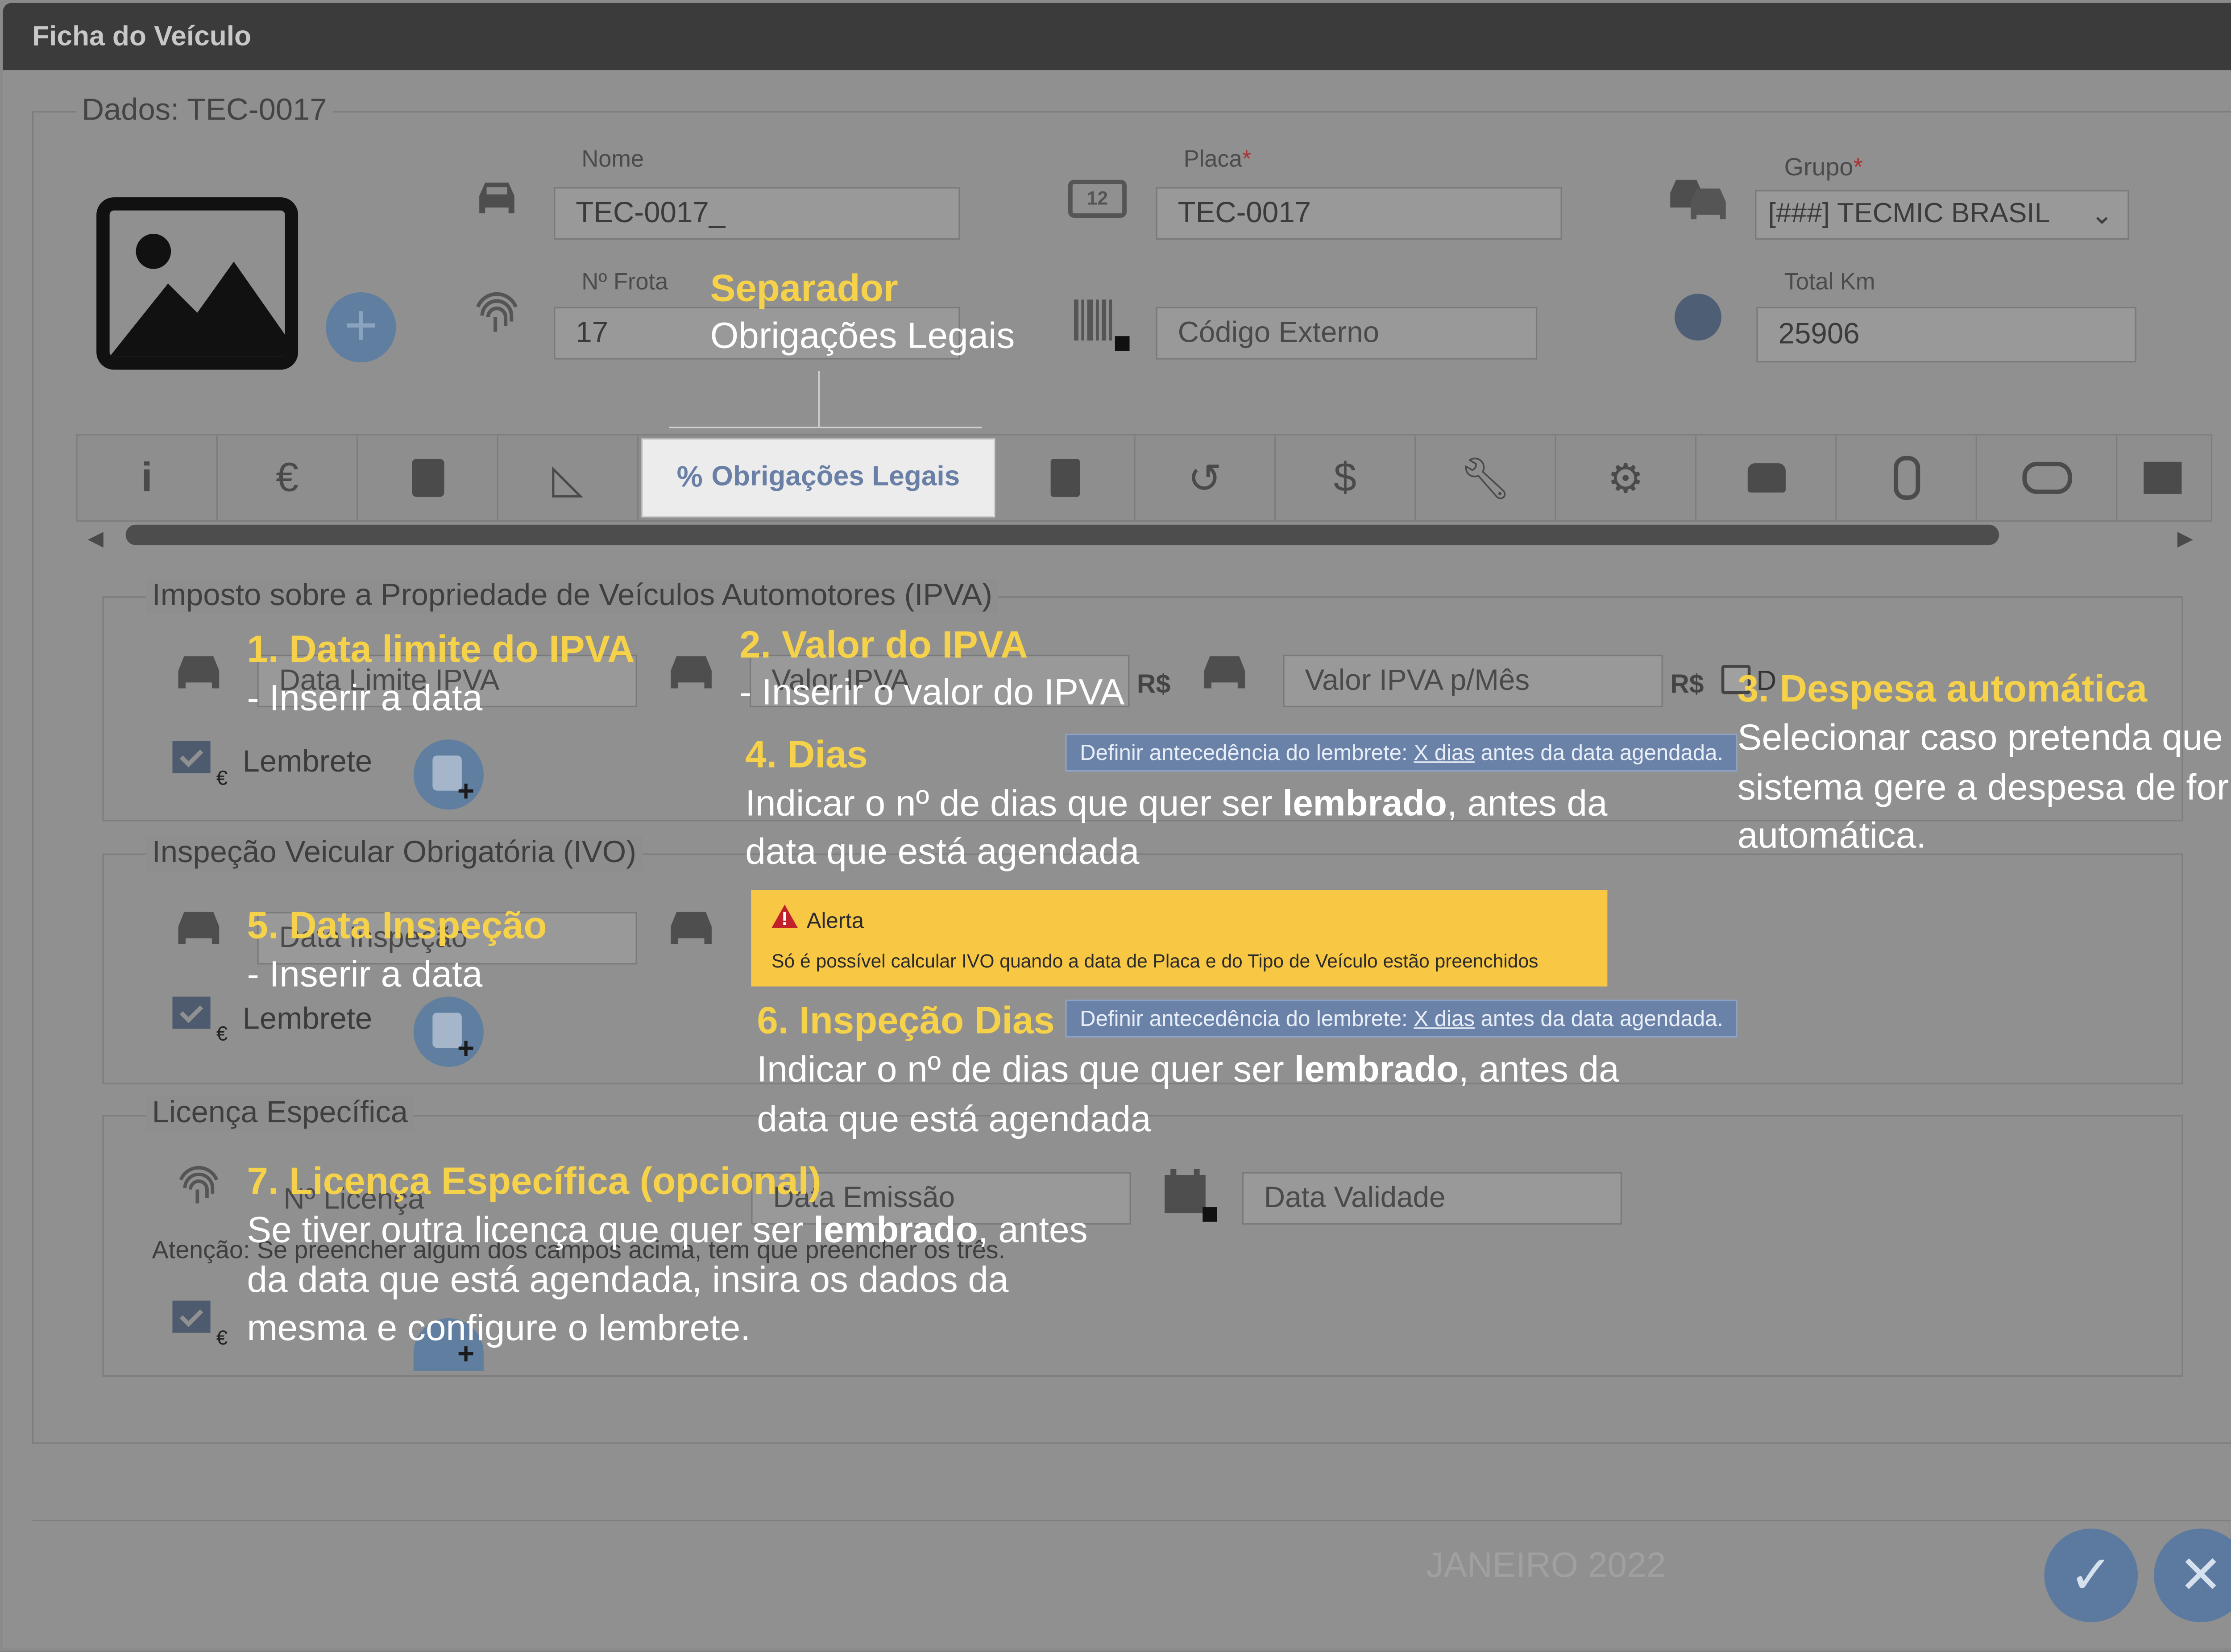 The width and height of the screenshot is (2231, 1652). I want to click on ivo-add-reminder-button: +, so click(448, 1031).